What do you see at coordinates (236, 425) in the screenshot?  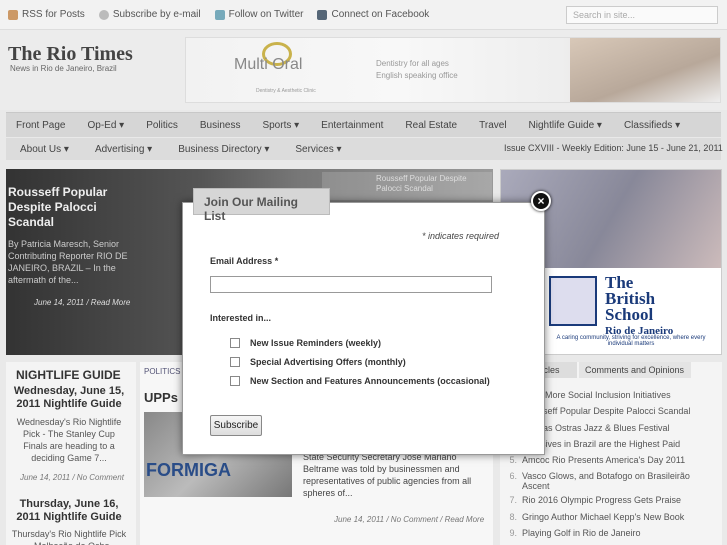 I see `subscribe-button: Subscribe` at bounding box center [236, 425].